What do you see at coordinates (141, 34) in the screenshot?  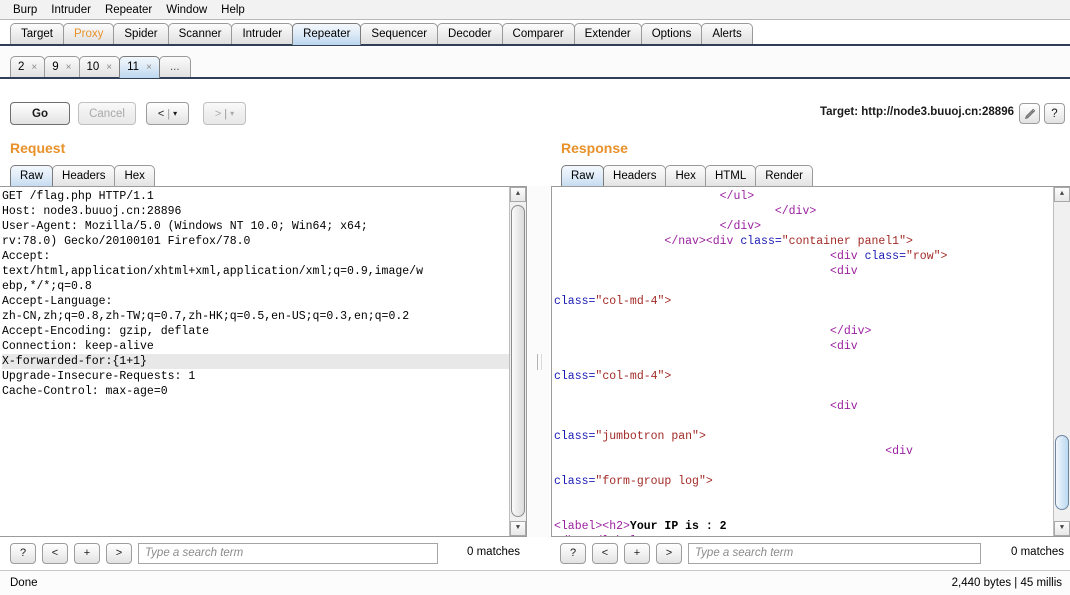 I see `tab-spider: Spider` at bounding box center [141, 34].